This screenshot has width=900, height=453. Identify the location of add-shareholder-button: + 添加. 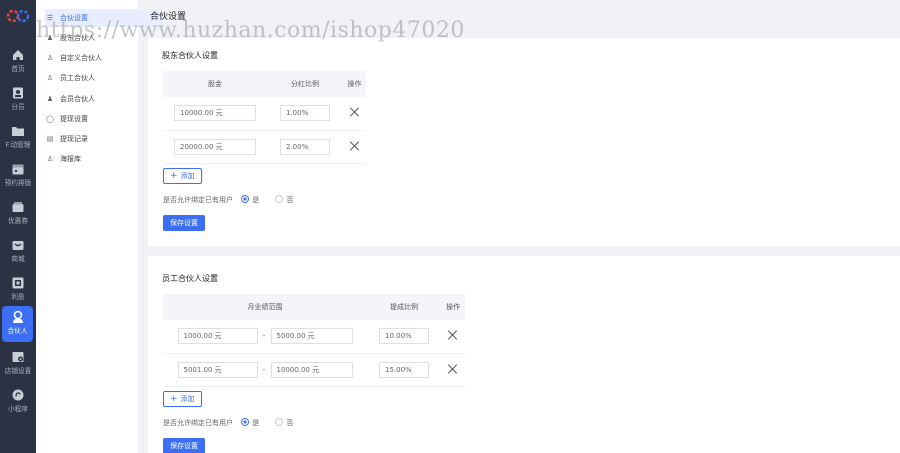
(182, 176).